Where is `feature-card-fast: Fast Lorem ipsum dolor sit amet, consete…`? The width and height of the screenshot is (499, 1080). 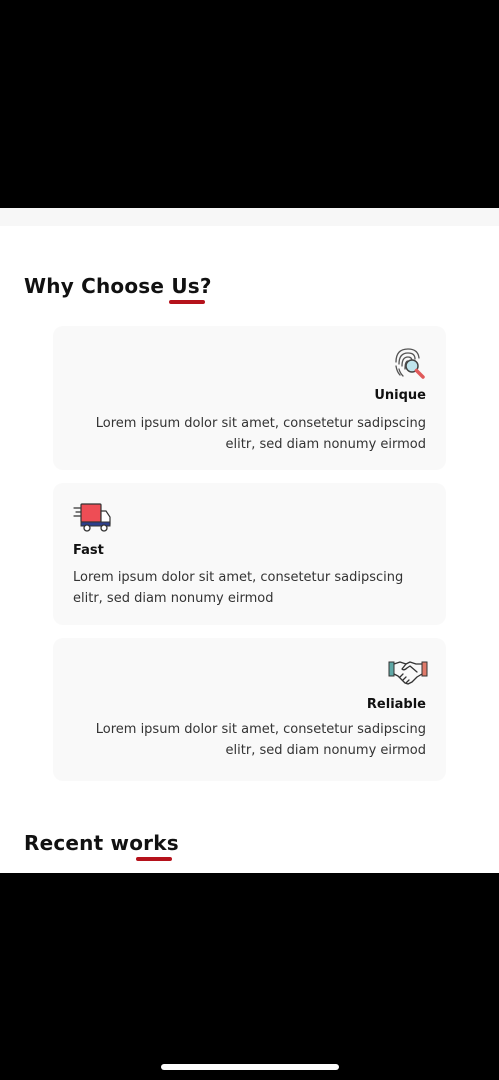
feature-card-fast: Fast Lorem ipsum dolor sit amet, consete… is located at coordinates (249, 554).